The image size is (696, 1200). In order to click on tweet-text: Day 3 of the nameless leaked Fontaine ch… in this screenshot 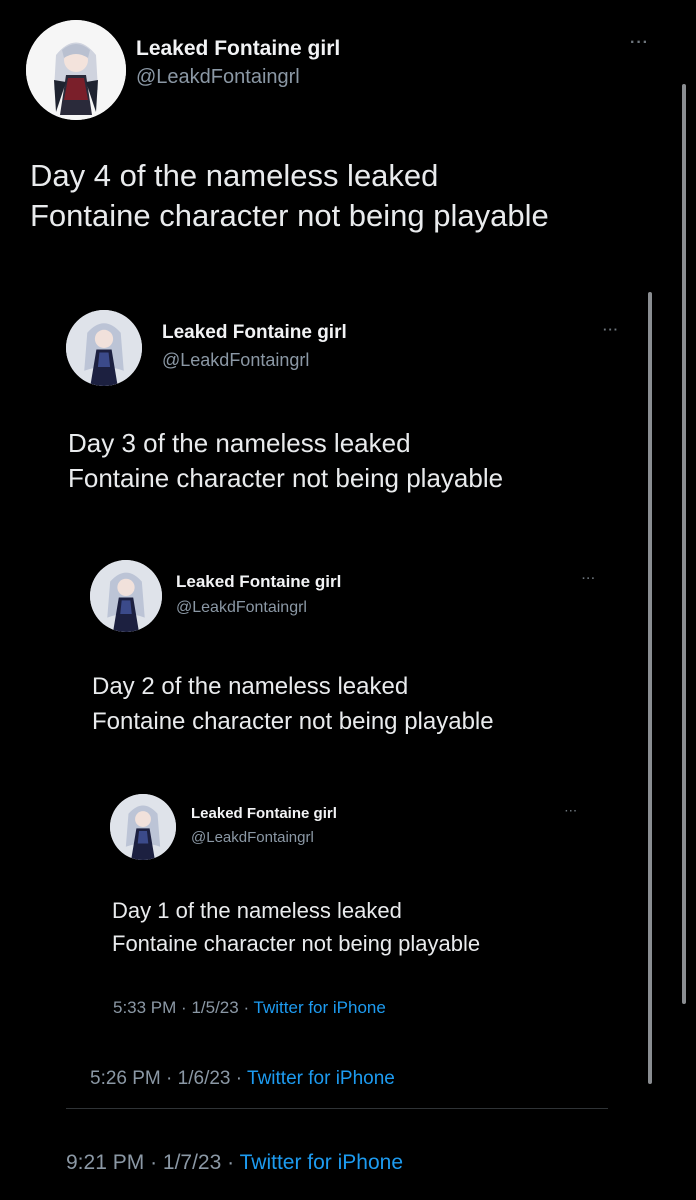, I will do `click(285, 461)`.